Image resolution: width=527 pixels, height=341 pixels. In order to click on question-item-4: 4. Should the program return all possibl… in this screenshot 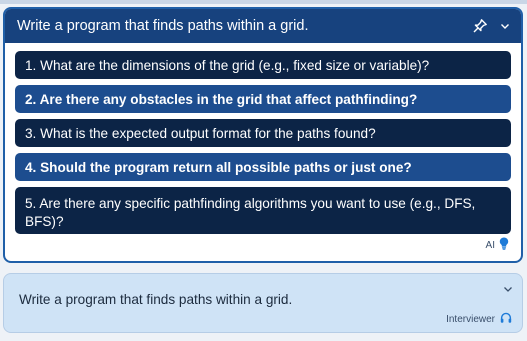, I will do `click(263, 167)`.